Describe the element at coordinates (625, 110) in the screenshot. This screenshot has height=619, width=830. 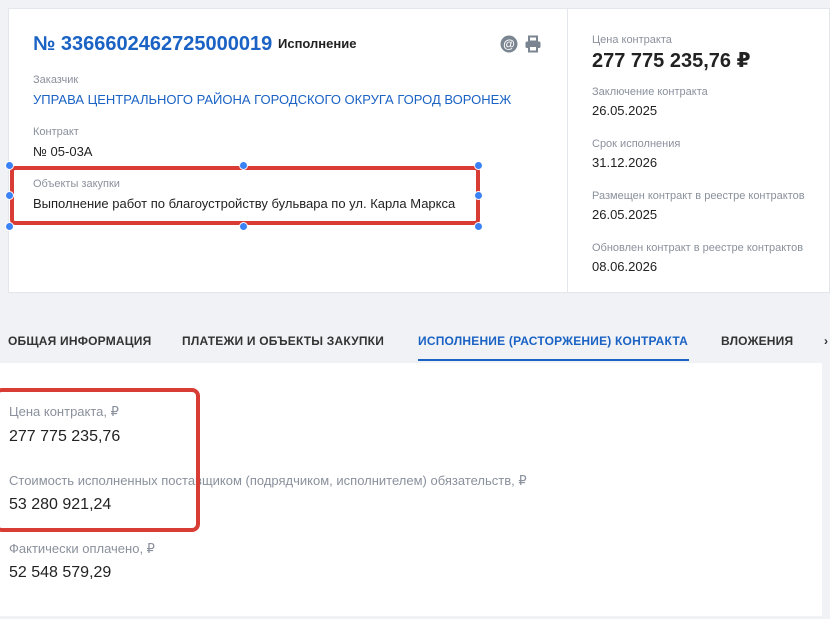
I see `conclusion-value: 26.05.2025` at that location.